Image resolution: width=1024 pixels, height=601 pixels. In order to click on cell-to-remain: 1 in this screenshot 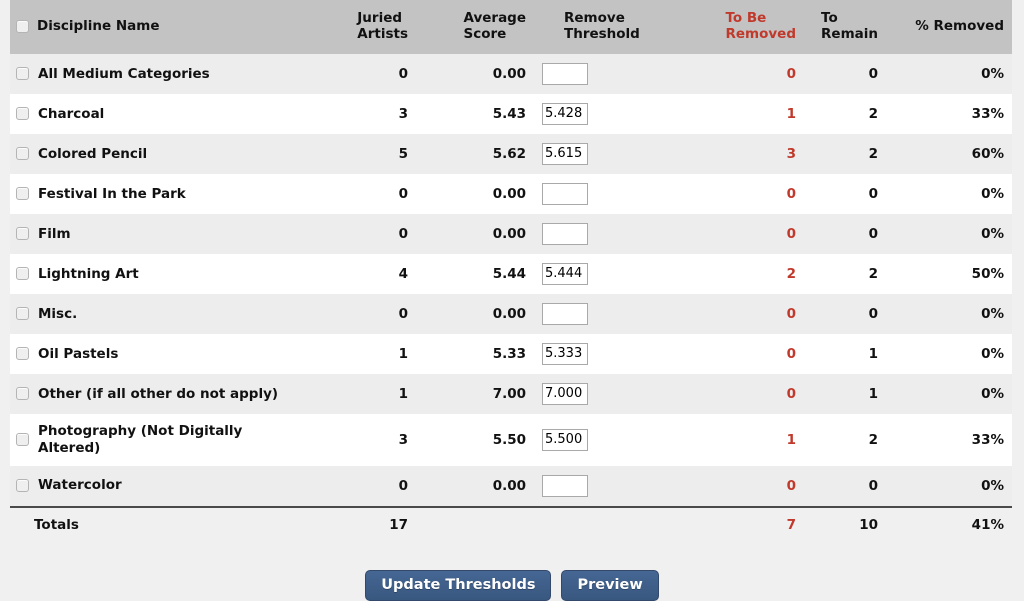, I will do `click(845, 393)`.